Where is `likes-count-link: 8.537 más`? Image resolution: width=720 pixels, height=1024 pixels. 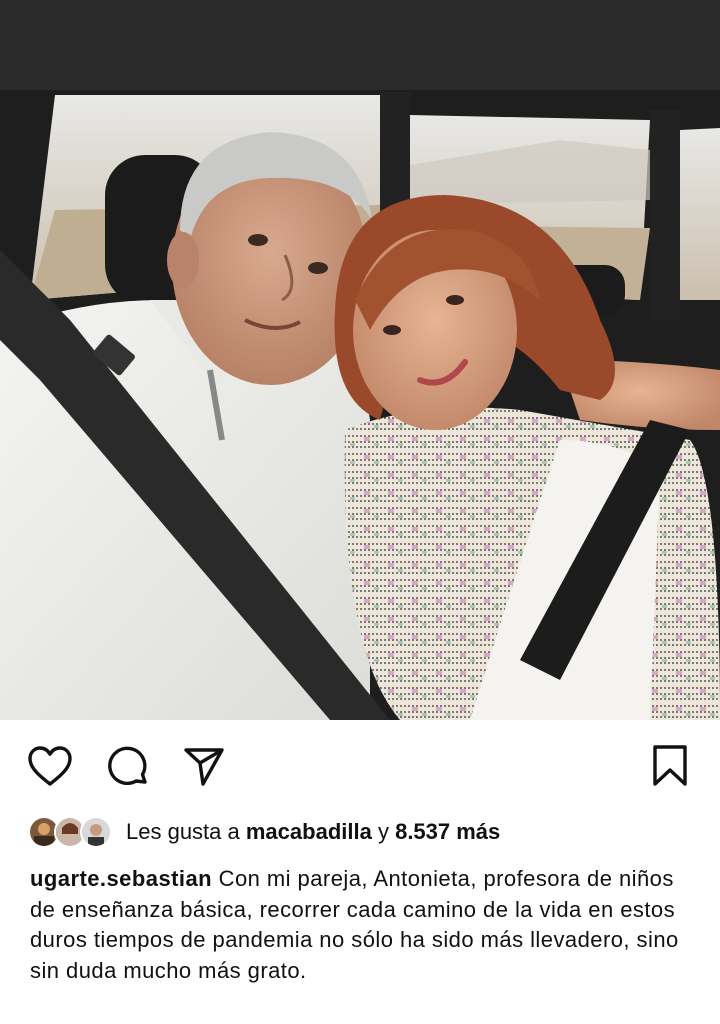 likes-count-link: 8.537 más is located at coordinates (447, 831).